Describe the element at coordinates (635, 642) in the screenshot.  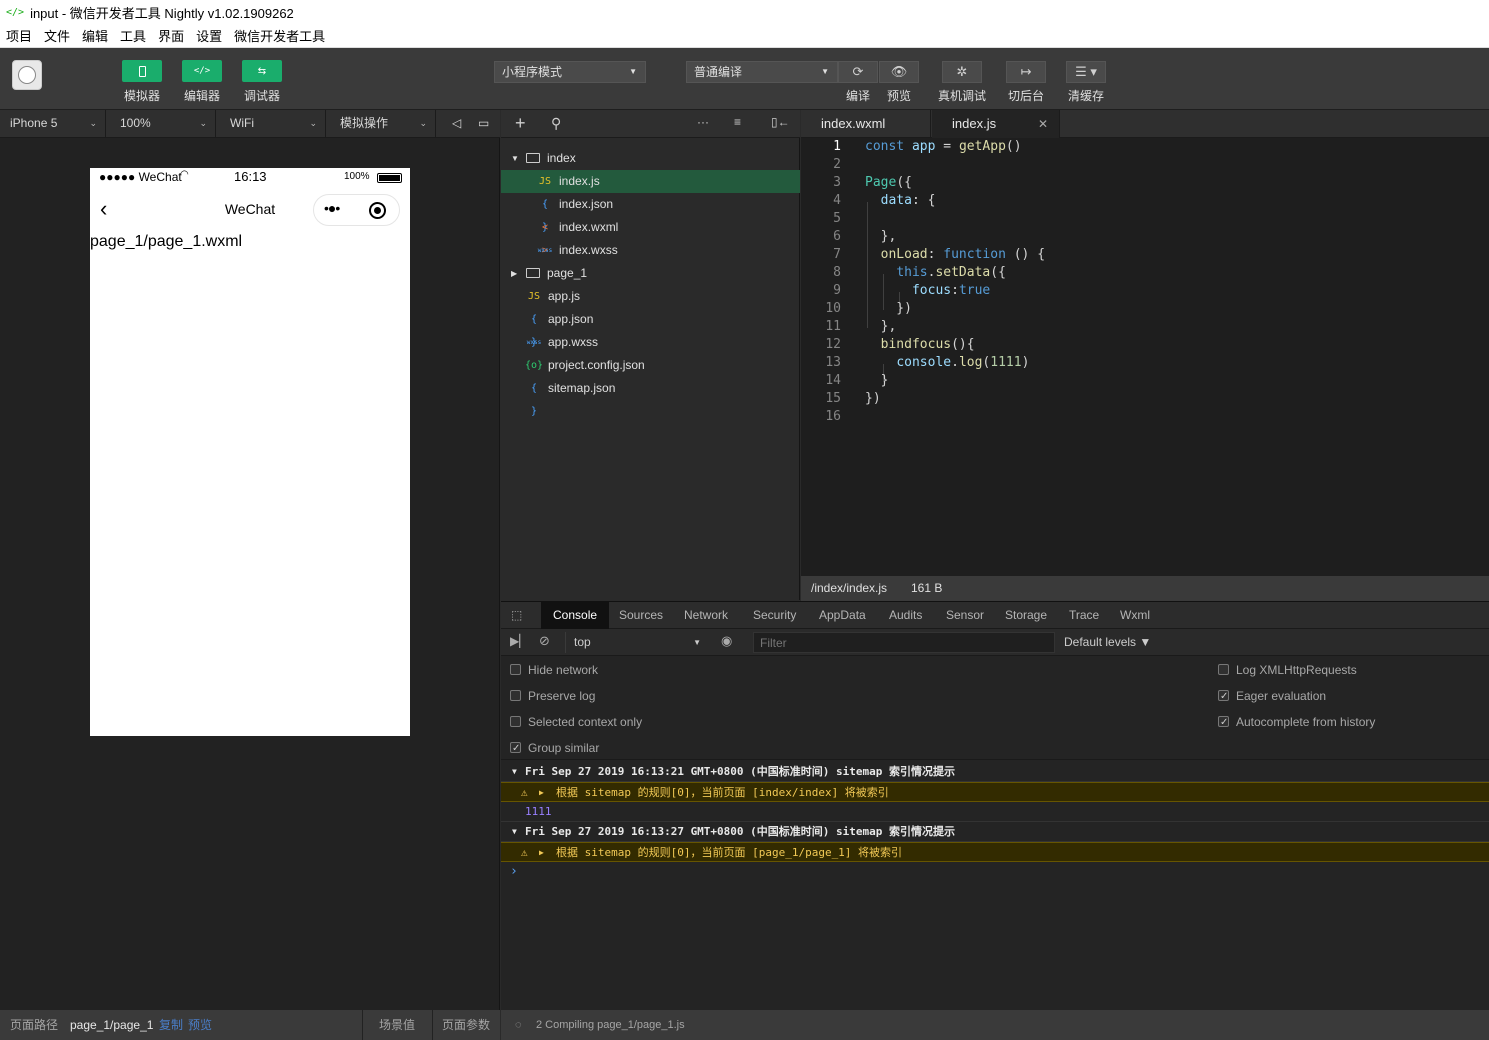
I see `context-select: top ▼` at that location.